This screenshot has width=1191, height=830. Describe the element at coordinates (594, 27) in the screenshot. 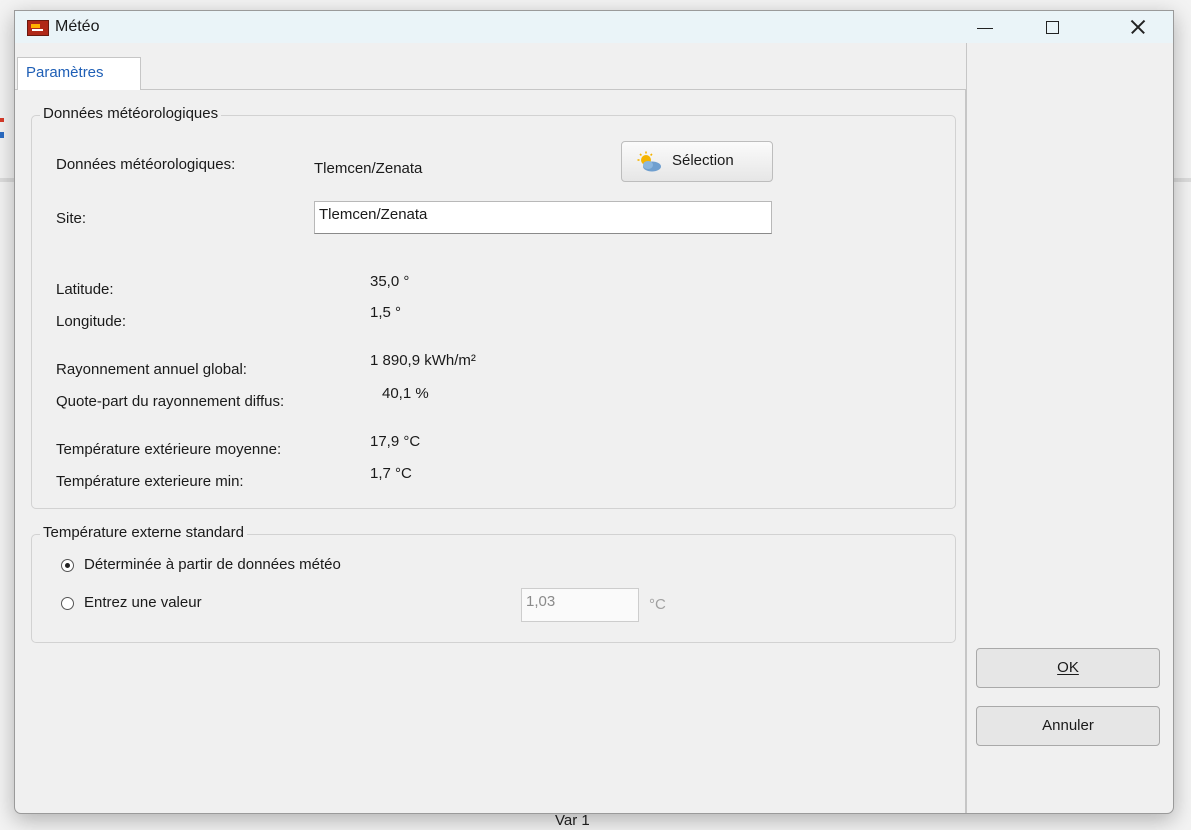

I see `title-bar: Météo` at that location.